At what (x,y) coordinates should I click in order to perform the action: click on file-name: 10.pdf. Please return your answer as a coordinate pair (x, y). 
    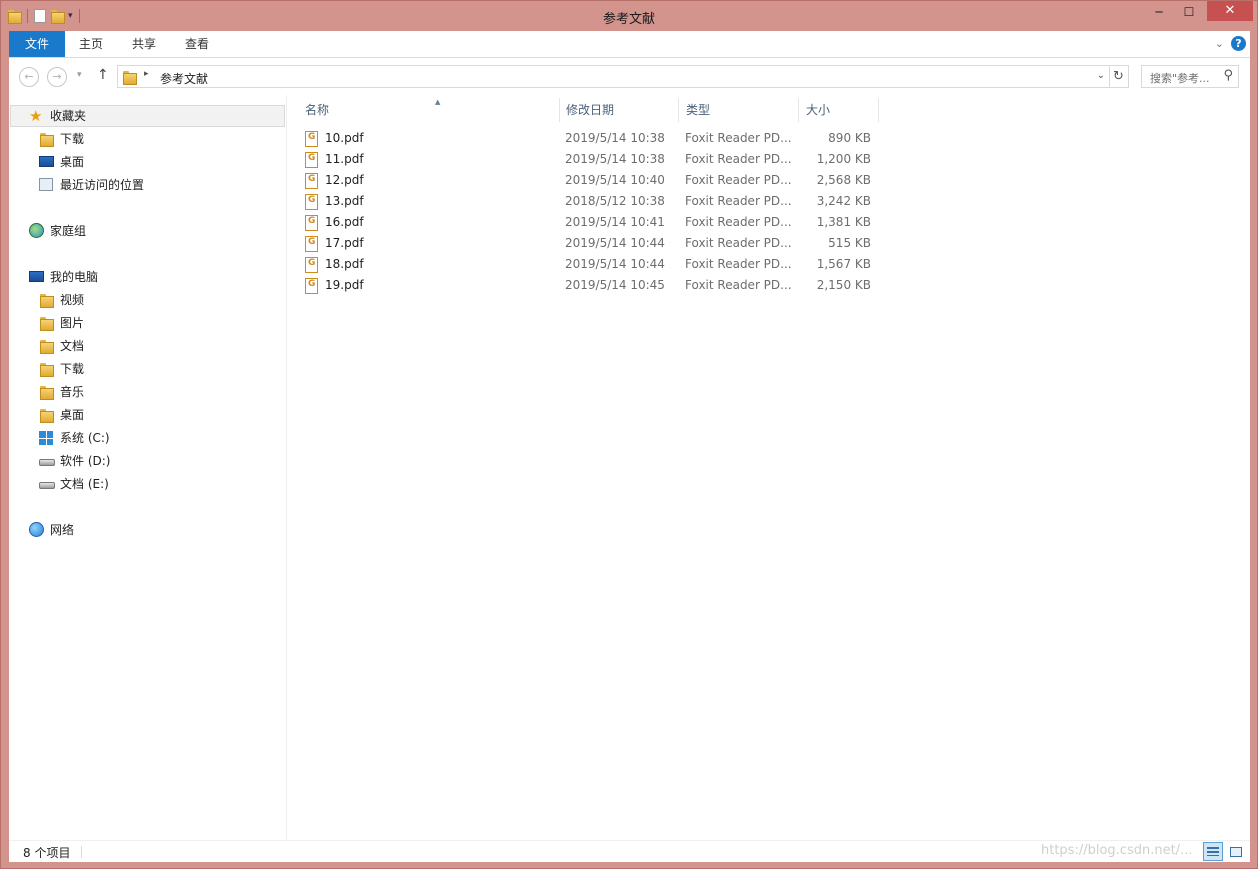
    Looking at the image, I should click on (344, 138).